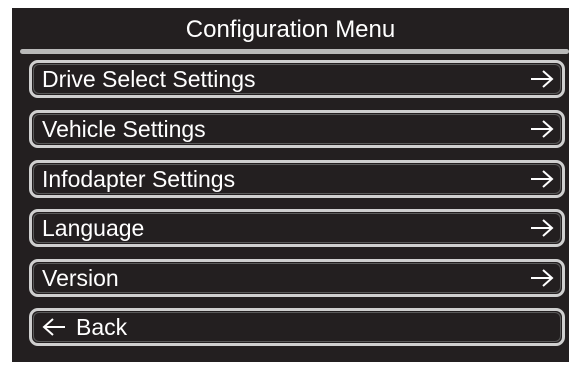 The width and height of the screenshot is (581, 370). Describe the element at coordinates (297, 129) in the screenshot. I see `menu-item-vehicle-settings: Vehicle Settings` at that location.